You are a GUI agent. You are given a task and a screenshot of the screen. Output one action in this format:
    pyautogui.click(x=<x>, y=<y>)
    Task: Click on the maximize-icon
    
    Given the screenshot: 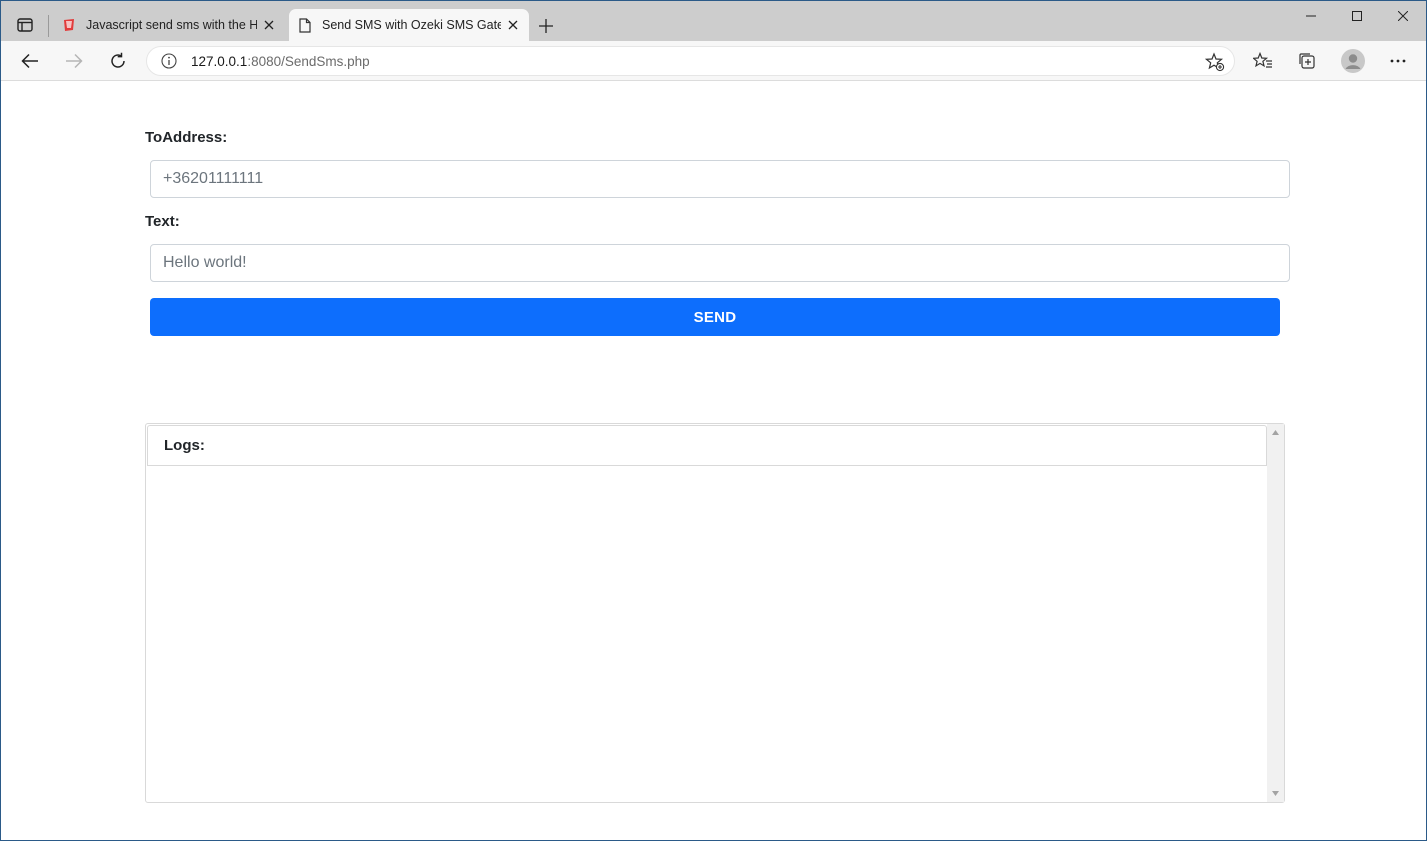 What is the action you would take?
    pyautogui.click(x=1357, y=16)
    